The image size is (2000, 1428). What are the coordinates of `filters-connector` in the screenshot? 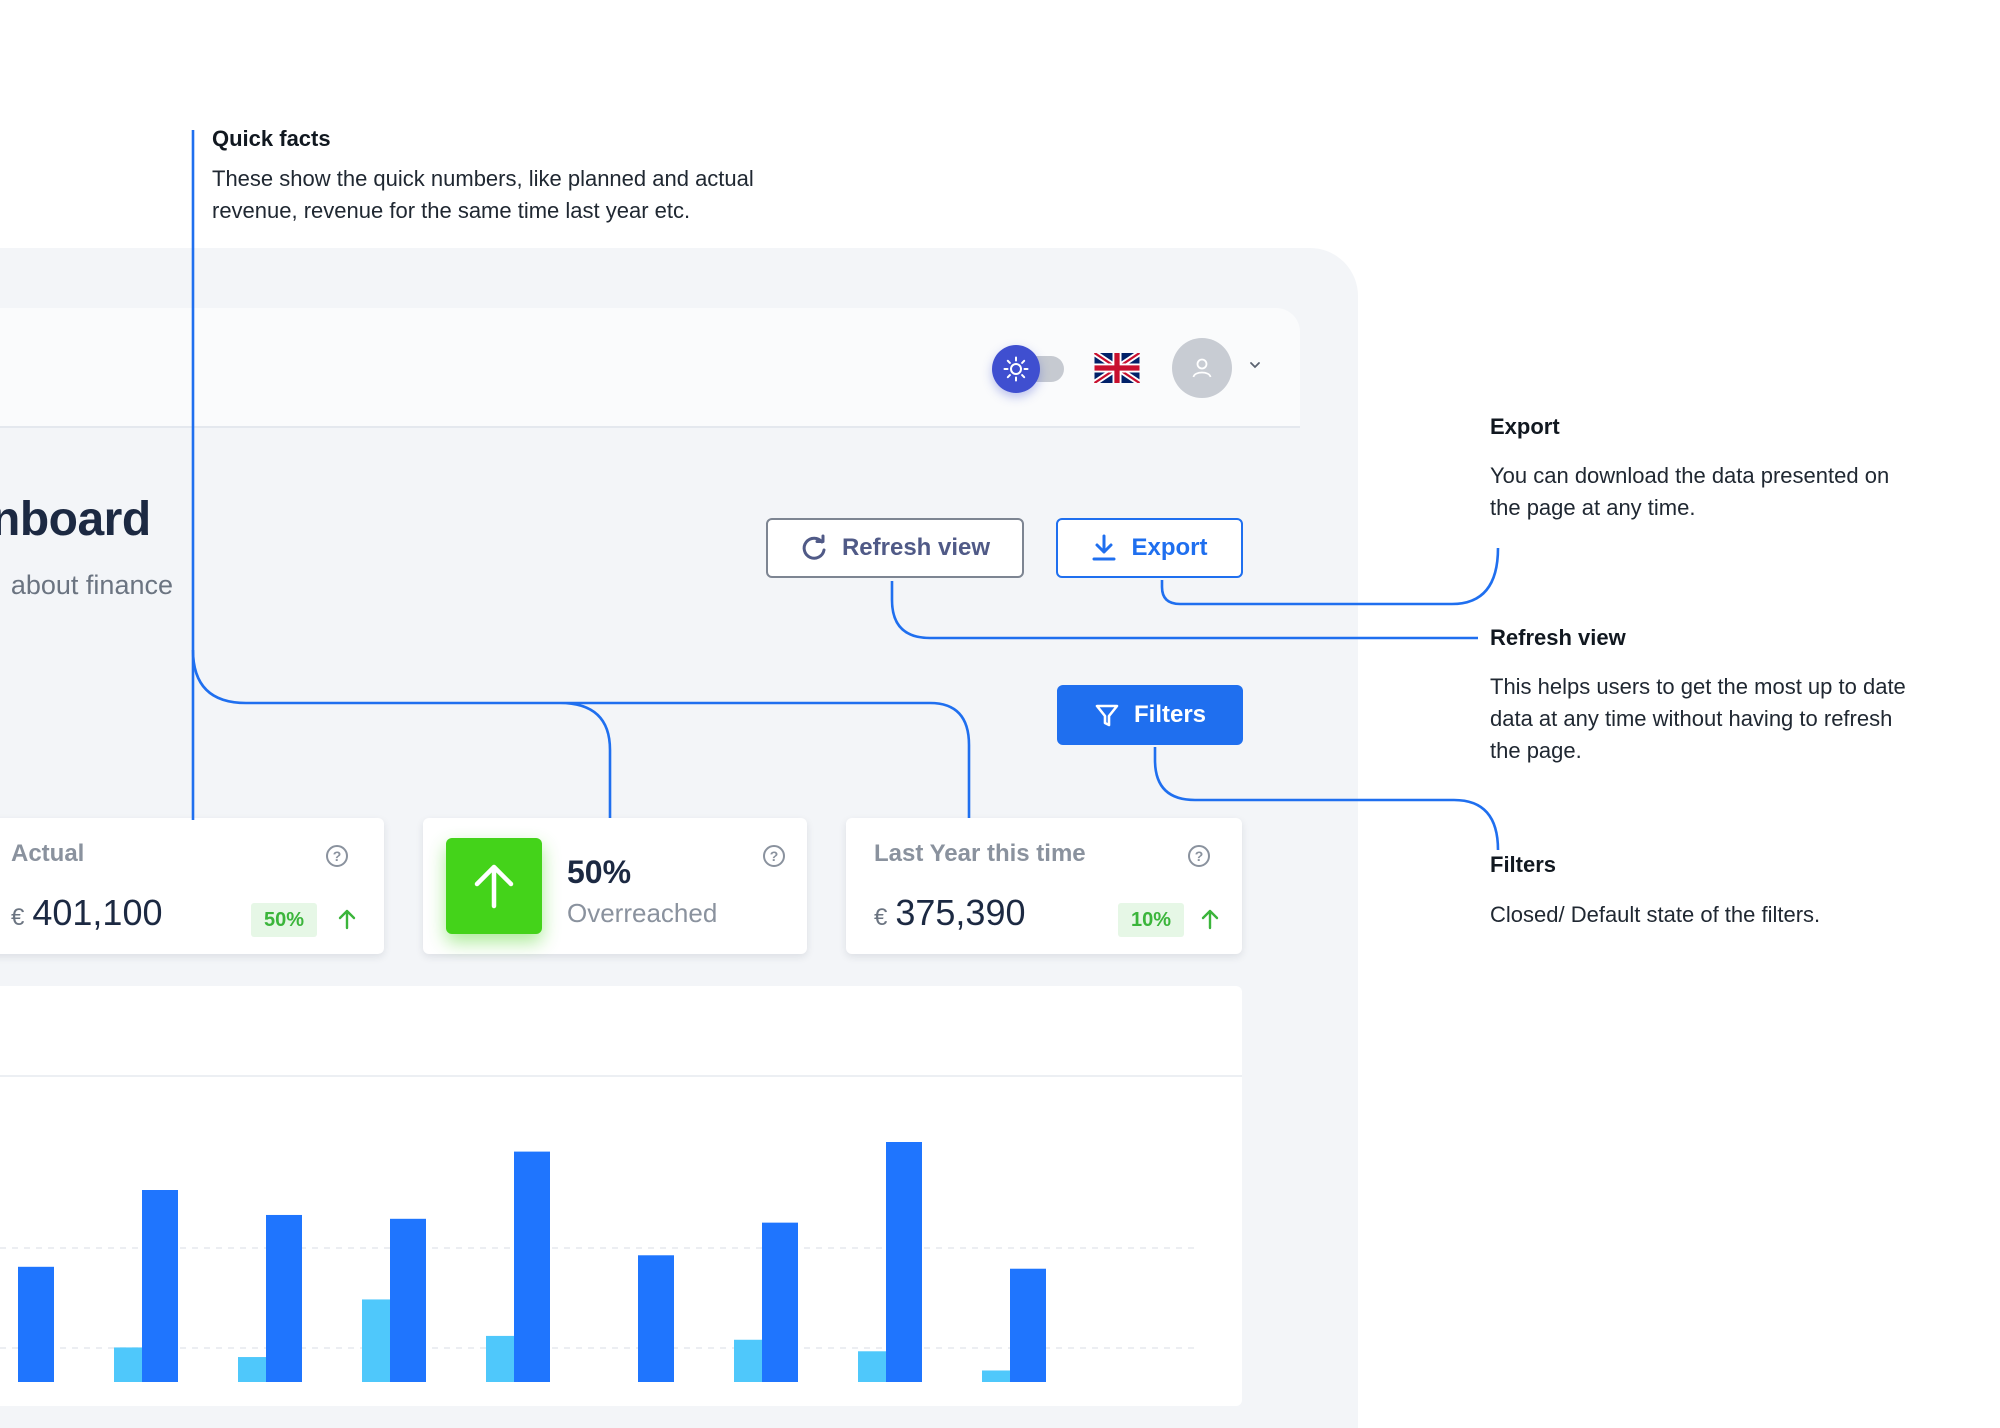 It's located at (1326, 799).